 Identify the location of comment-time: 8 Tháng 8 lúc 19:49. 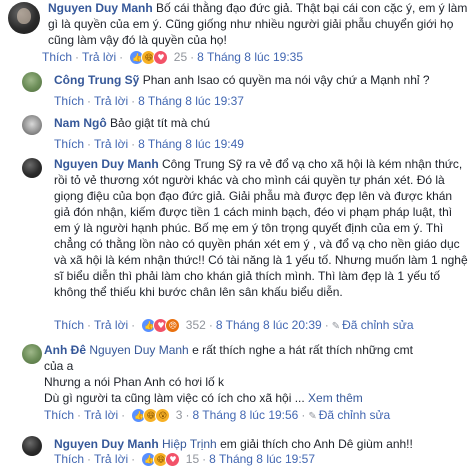
(191, 144).